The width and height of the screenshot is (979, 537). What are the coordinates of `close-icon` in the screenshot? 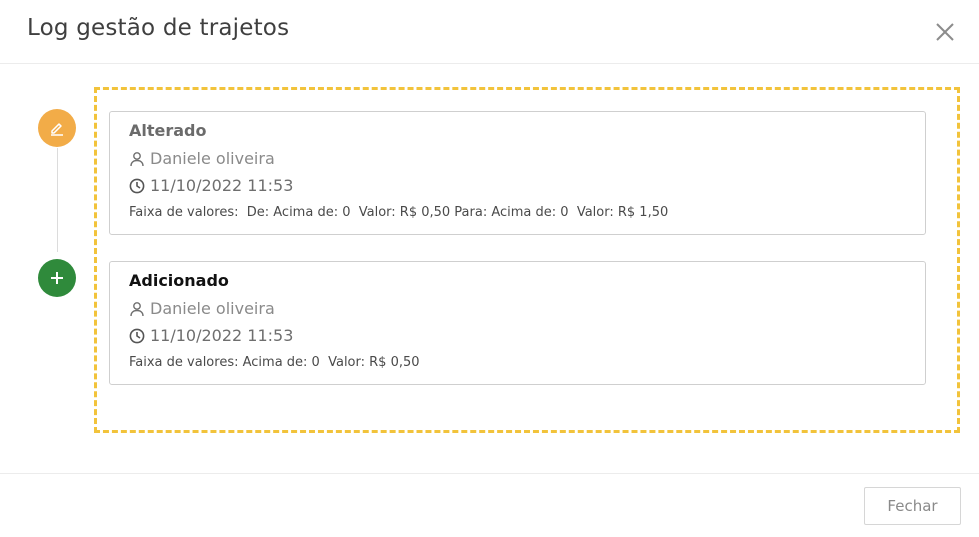 It's located at (945, 32).